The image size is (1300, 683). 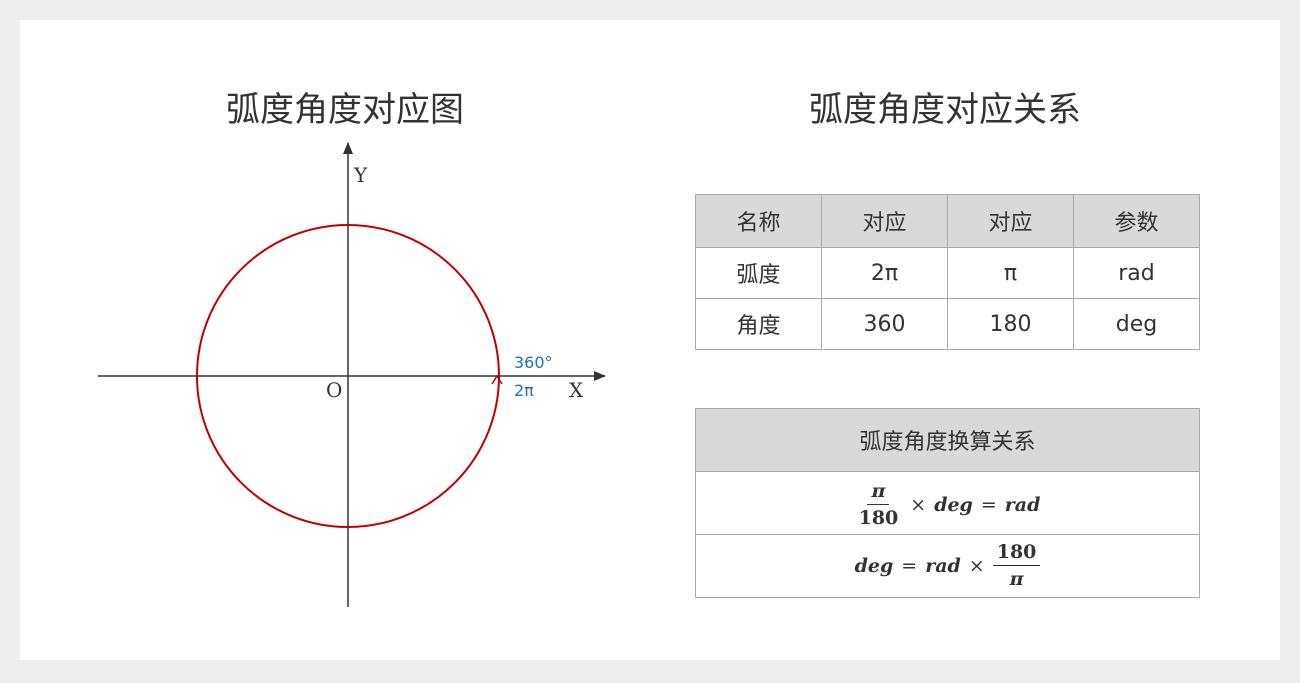 I want to click on formula-rad-to-deg: deg = rad × 180 π, so click(x=947, y=566).